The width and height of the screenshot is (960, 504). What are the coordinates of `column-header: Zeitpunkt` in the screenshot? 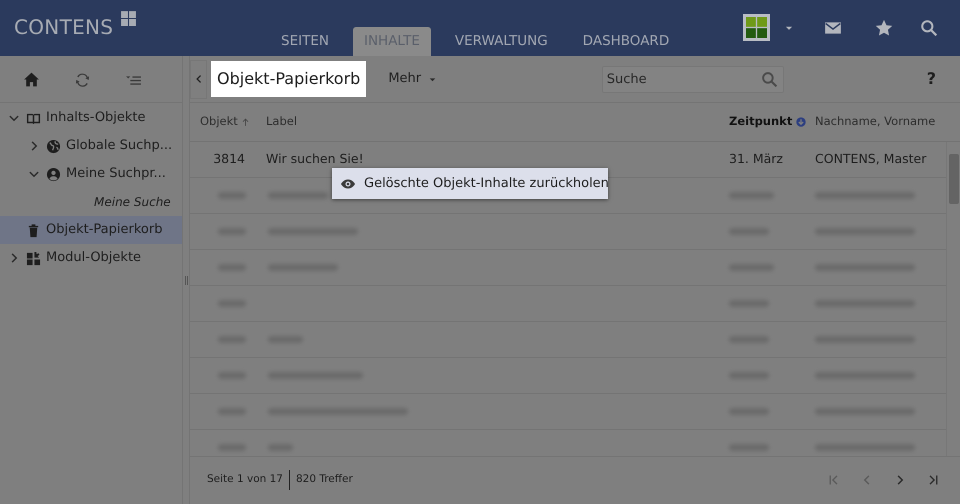 It's located at (760, 122).